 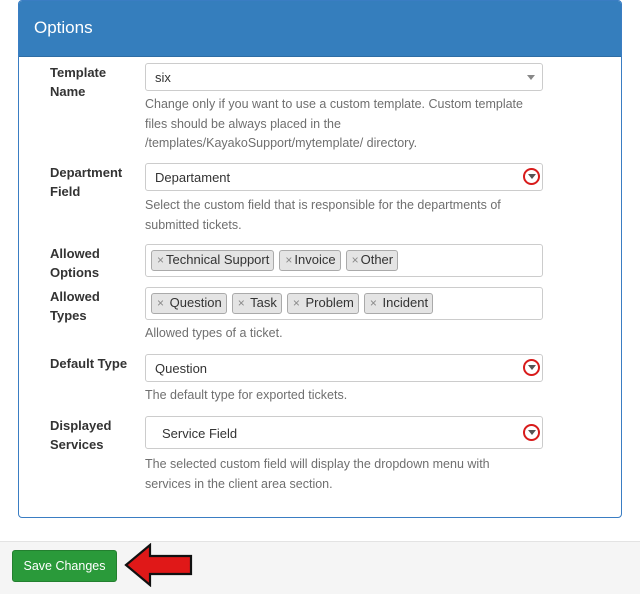 I want to click on tag-question: × Question, so click(x=189, y=303).